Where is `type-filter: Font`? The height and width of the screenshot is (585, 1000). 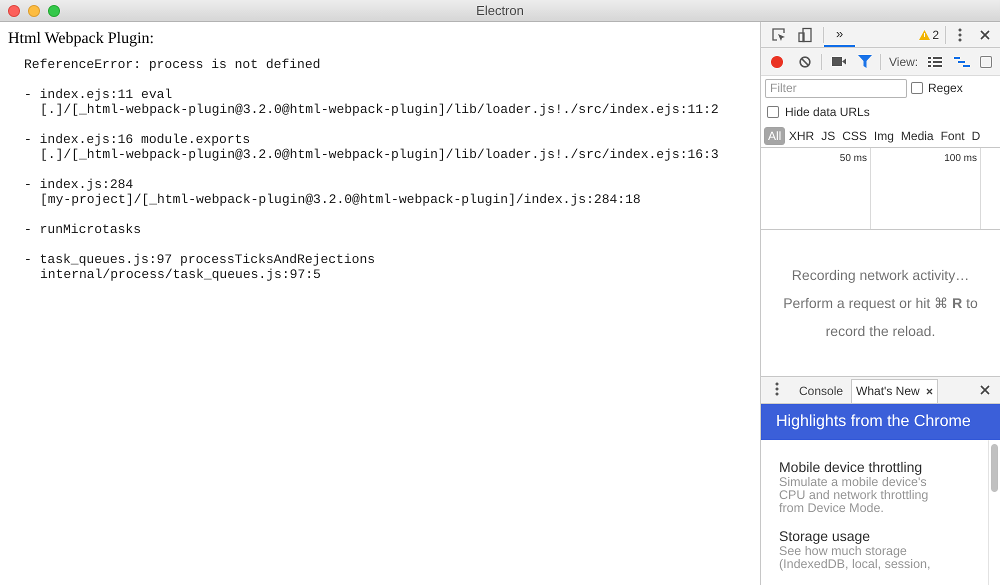 type-filter: Font is located at coordinates (952, 135).